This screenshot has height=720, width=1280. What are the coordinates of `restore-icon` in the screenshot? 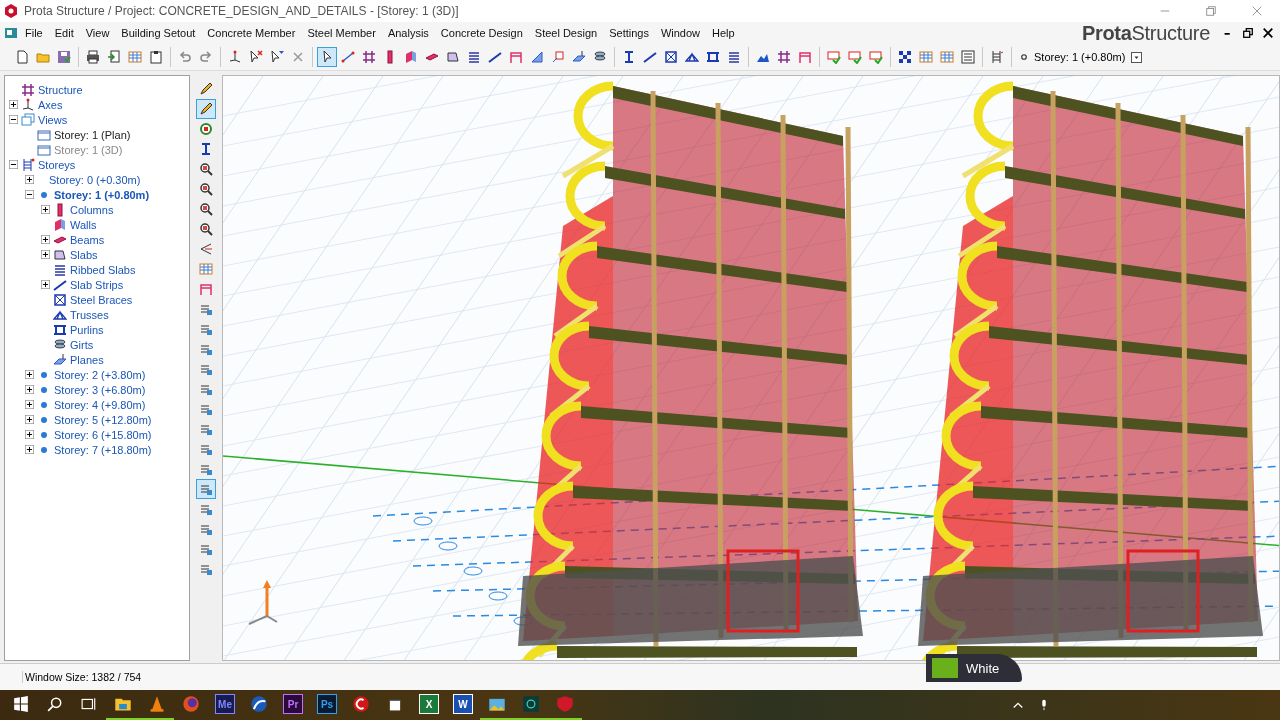 It's located at (1248, 33).